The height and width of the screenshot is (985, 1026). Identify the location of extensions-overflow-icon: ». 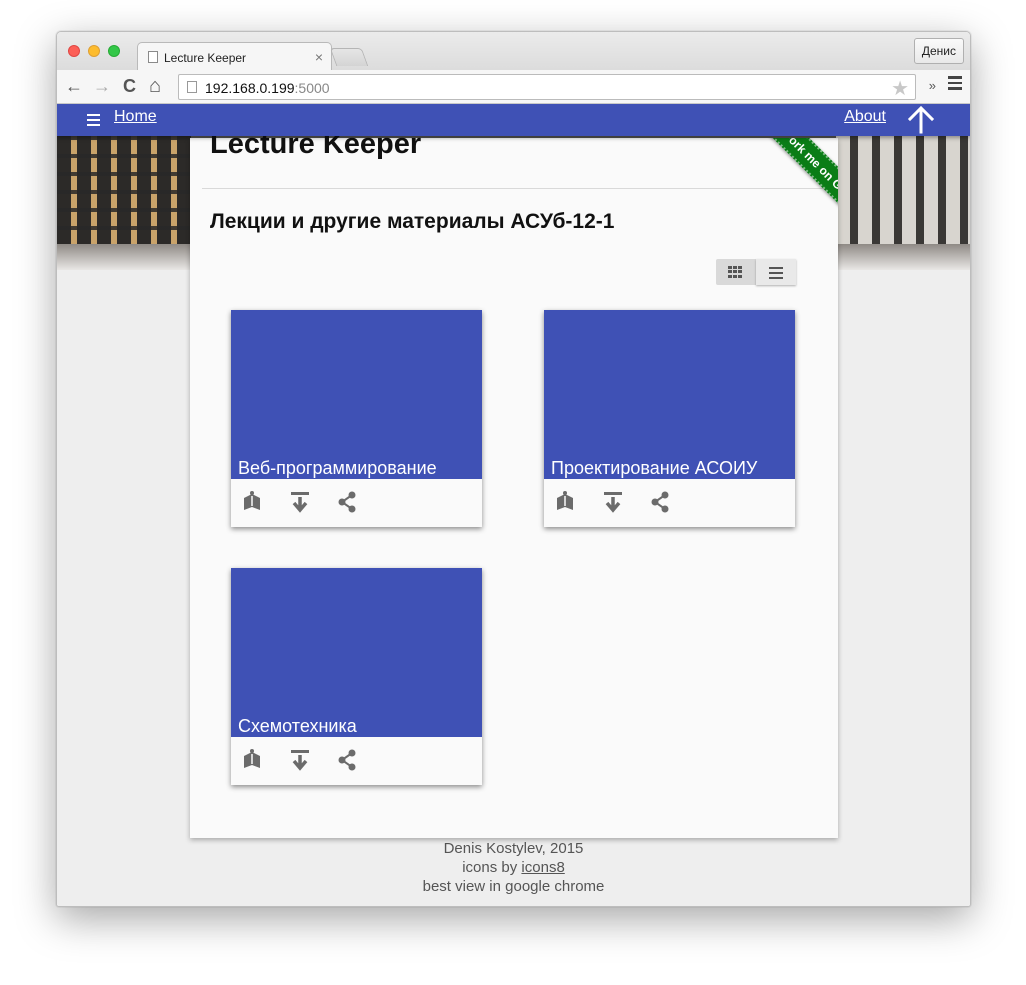
(932, 85).